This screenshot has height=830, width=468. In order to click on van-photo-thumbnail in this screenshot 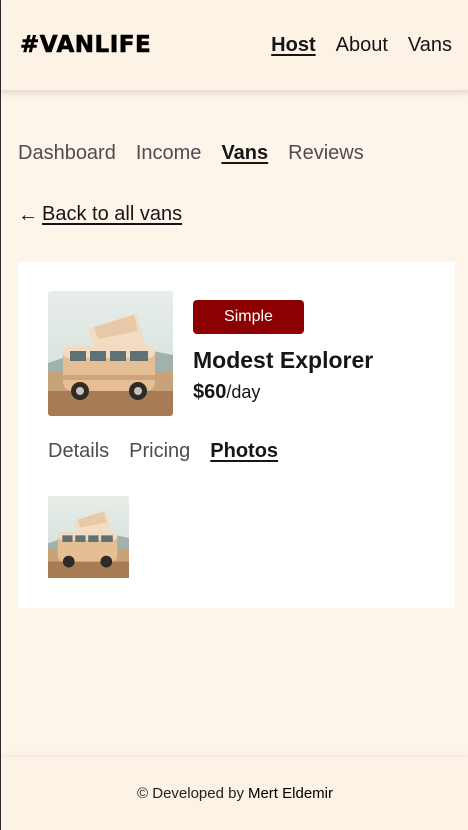, I will do `click(88, 537)`.